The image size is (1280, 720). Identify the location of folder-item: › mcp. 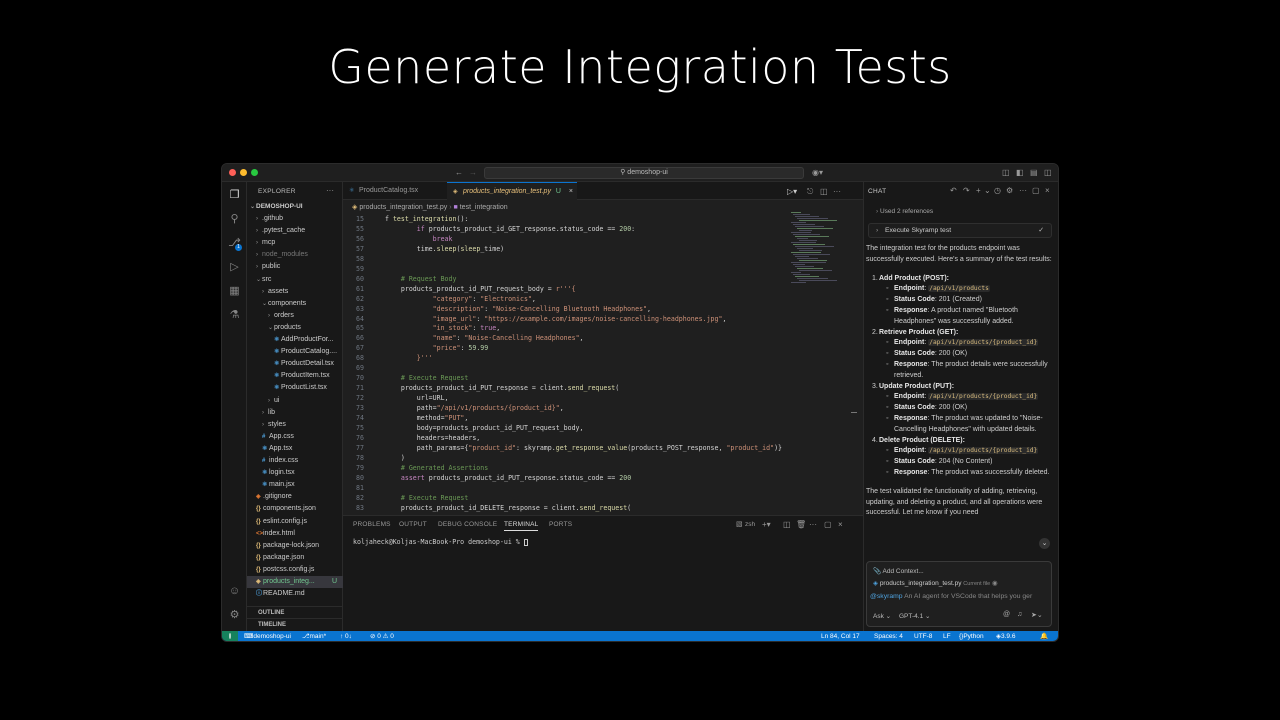
(295, 243).